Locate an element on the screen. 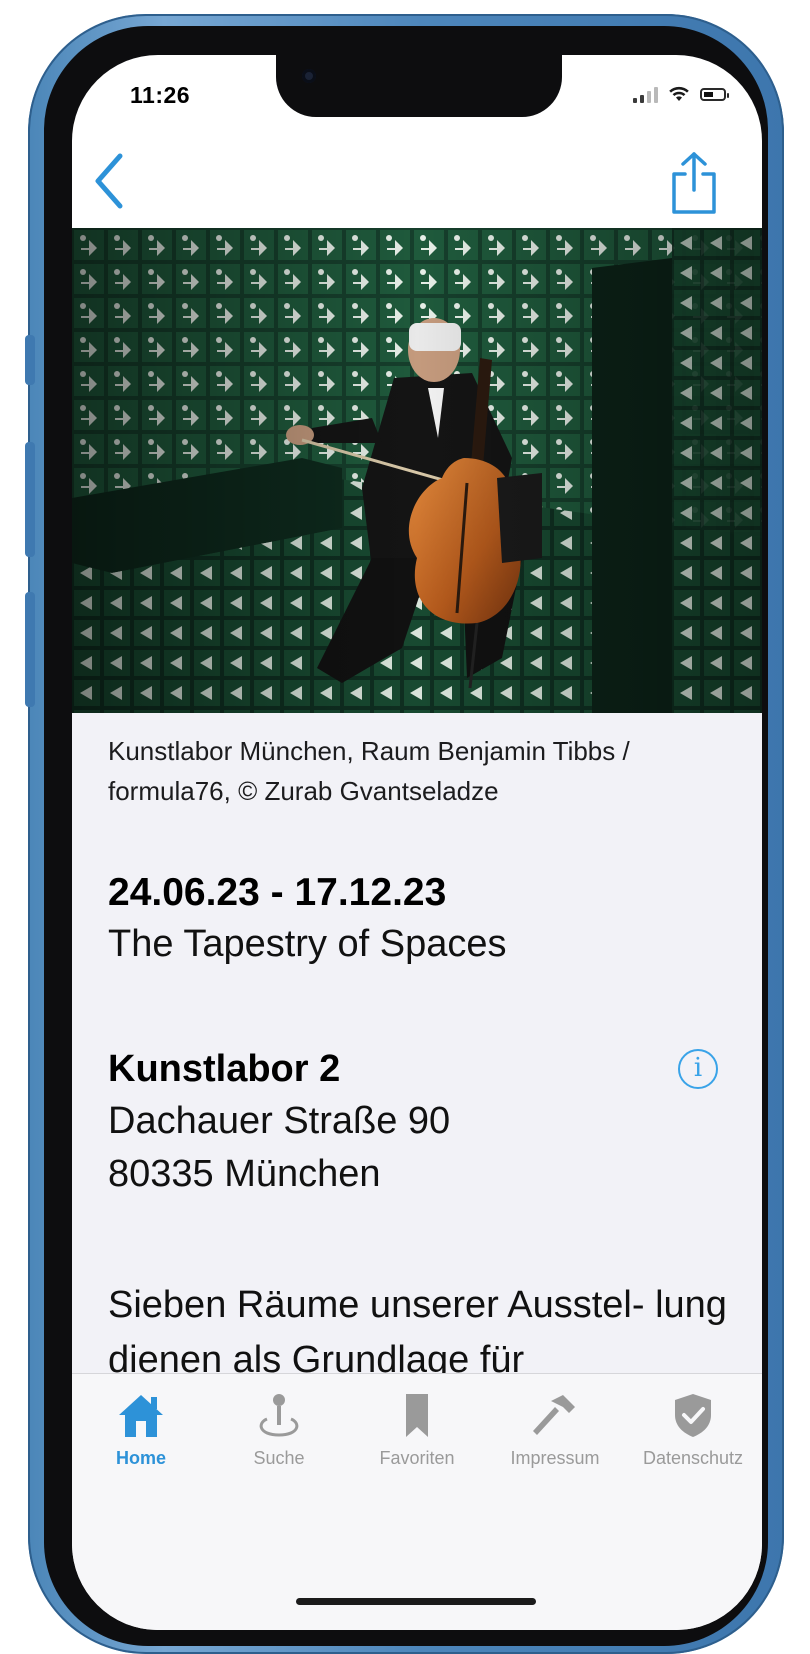  tab-impressum: Impressum is located at coordinates (555, 1433).